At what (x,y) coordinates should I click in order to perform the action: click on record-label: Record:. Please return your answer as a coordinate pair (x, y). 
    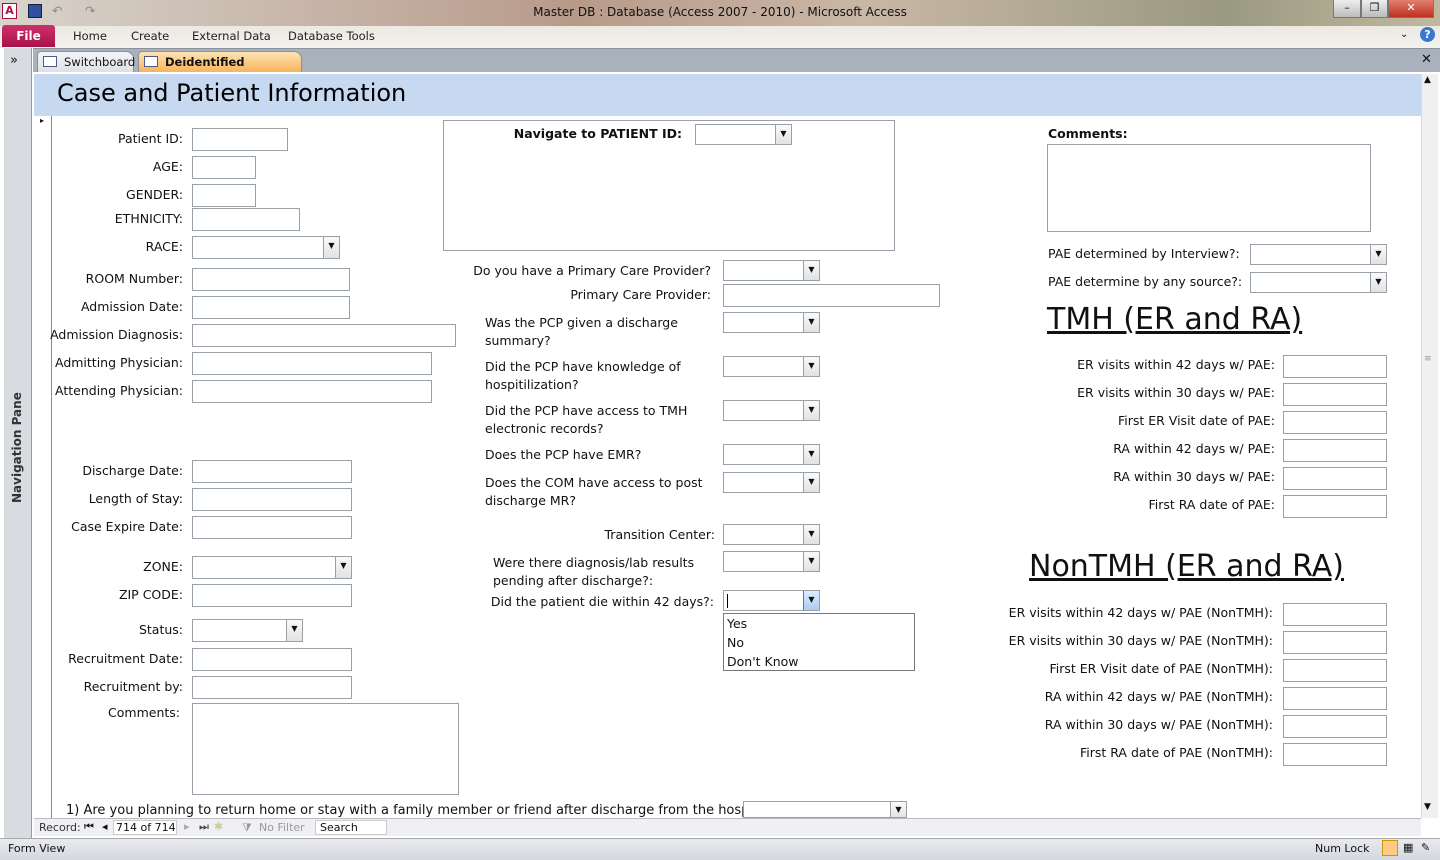
    Looking at the image, I should click on (60, 827).